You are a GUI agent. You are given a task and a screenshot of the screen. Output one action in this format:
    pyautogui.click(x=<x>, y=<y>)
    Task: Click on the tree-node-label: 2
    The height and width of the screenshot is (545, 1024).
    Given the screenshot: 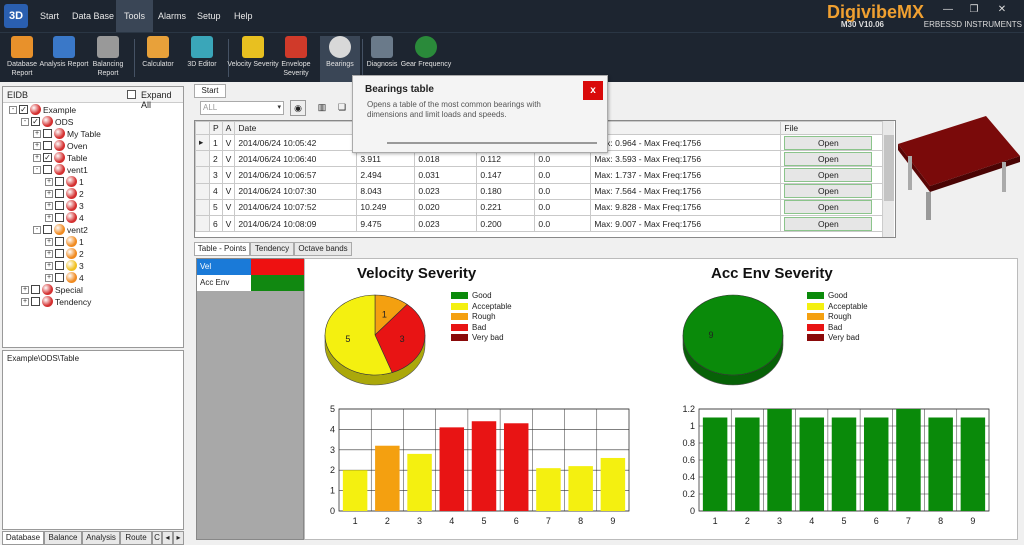 What is the action you would take?
    pyautogui.click(x=81, y=194)
    